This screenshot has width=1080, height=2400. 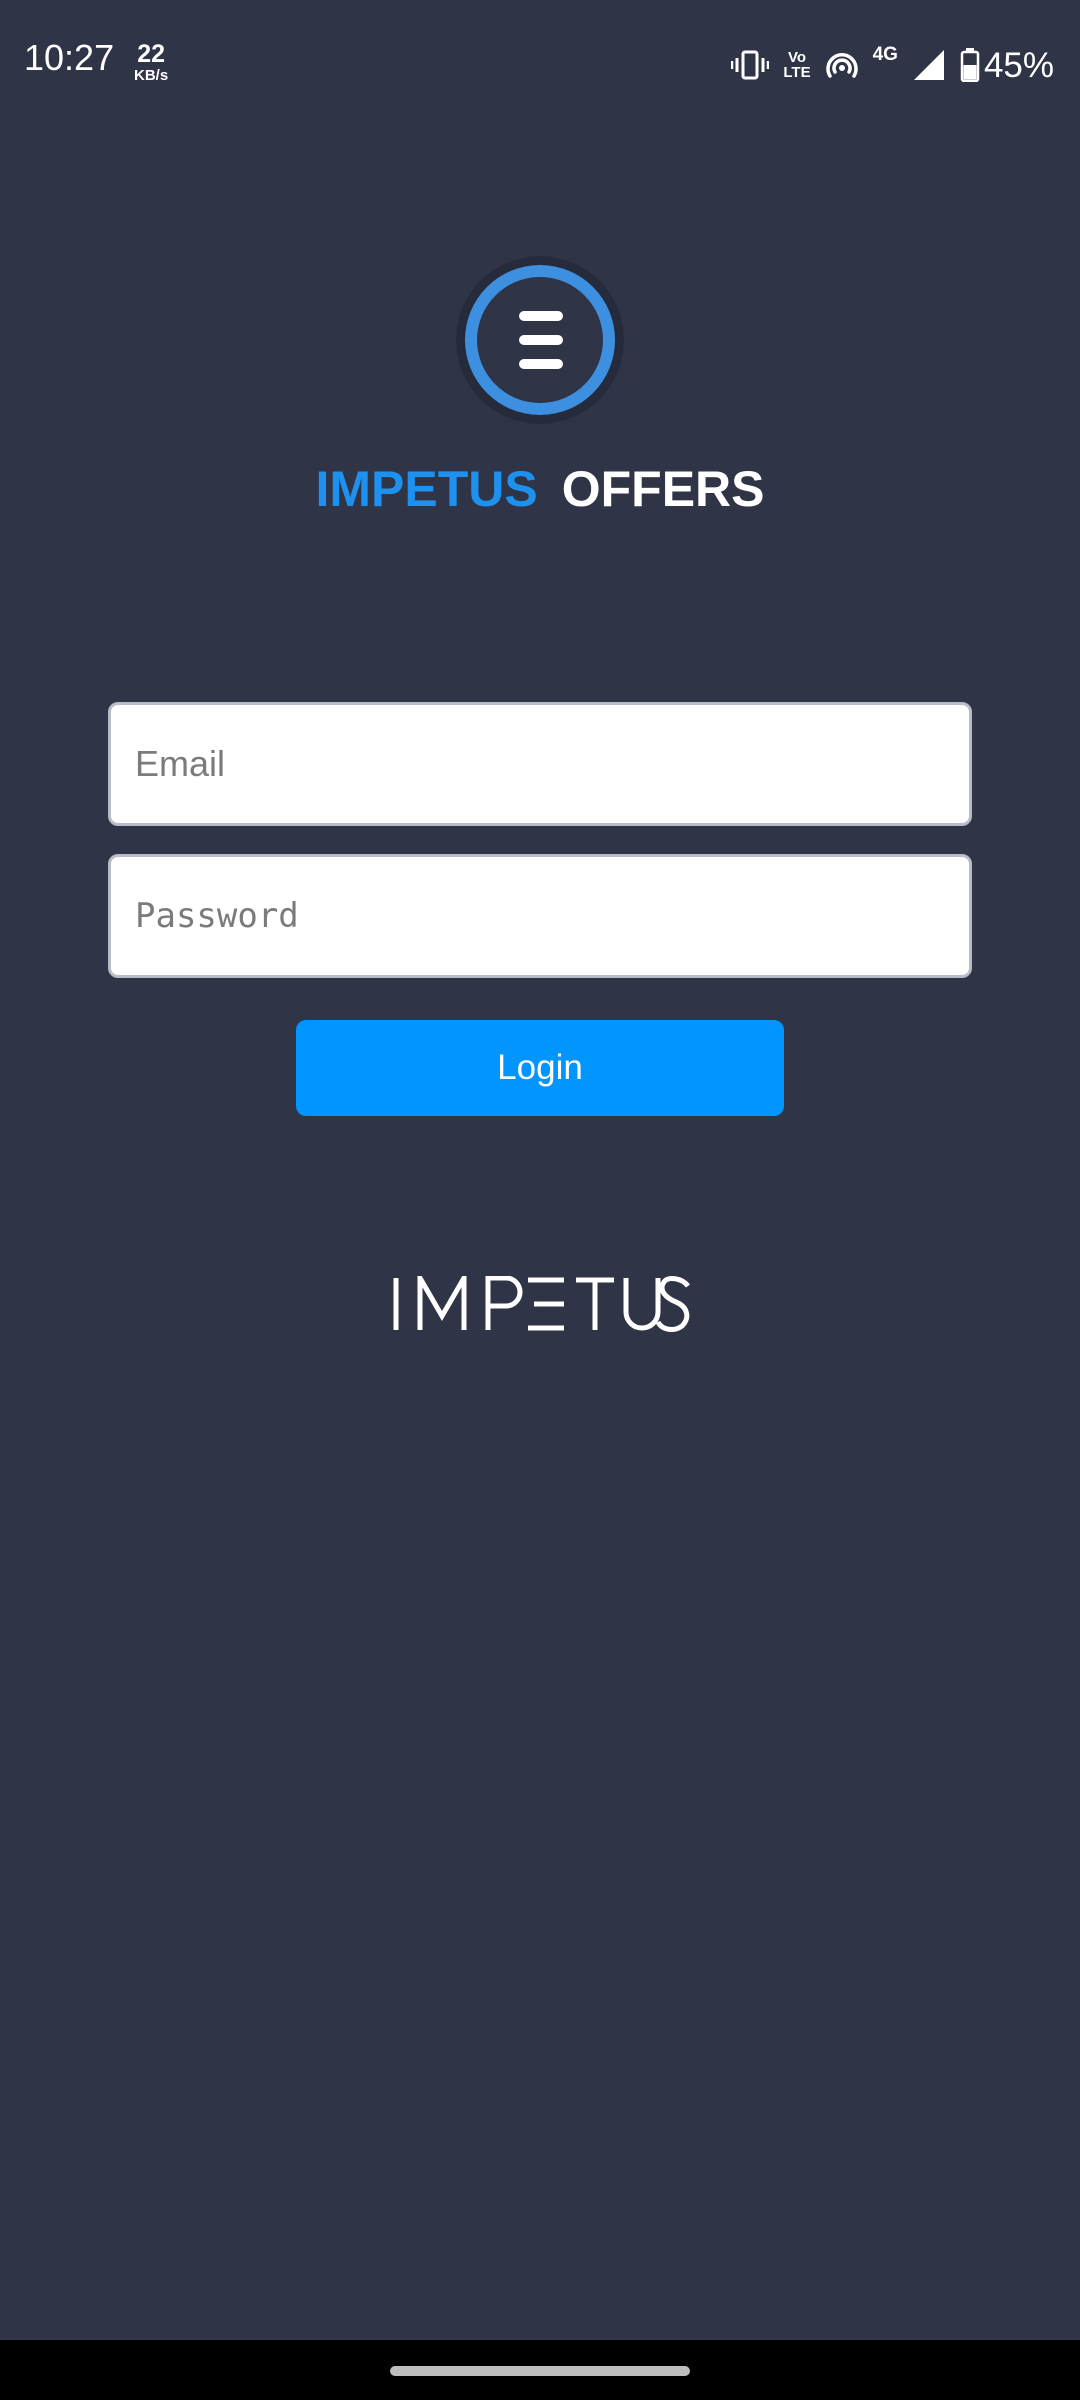 What do you see at coordinates (750, 65) in the screenshot?
I see `vibrate-icon` at bounding box center [750, 65].